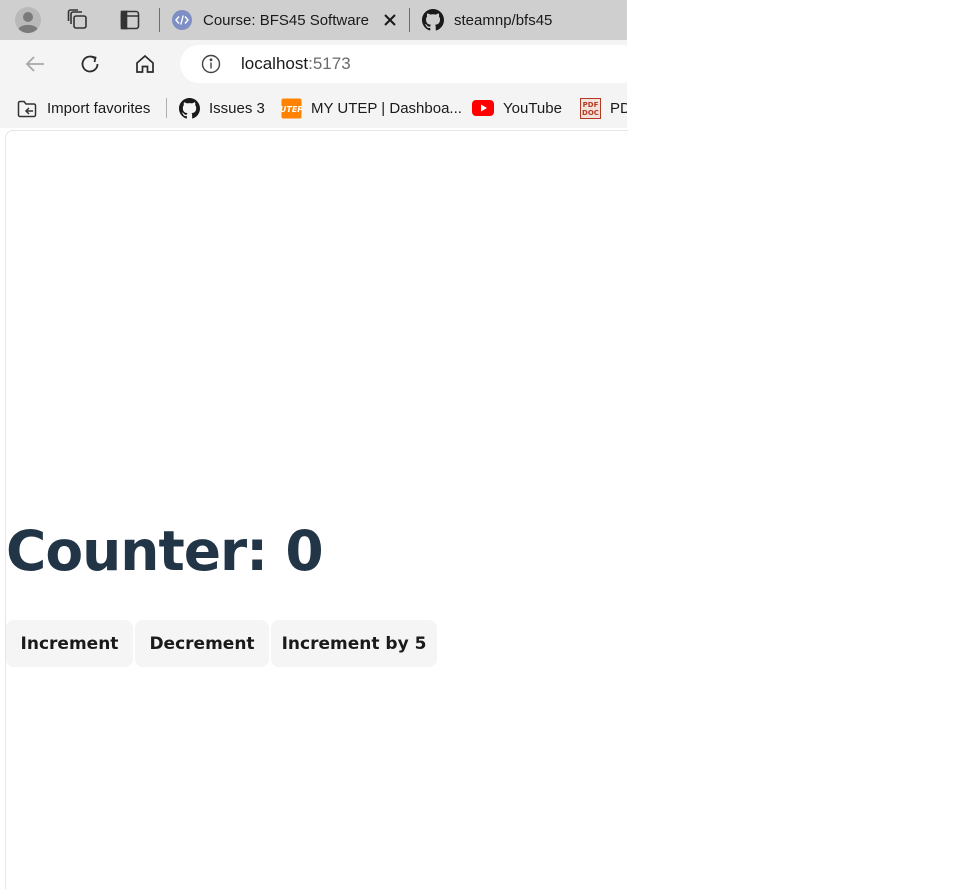 Image resolution: width=961 pixels, height=889 pixels. I want to click on url-port: :5173, so click(329, 63).